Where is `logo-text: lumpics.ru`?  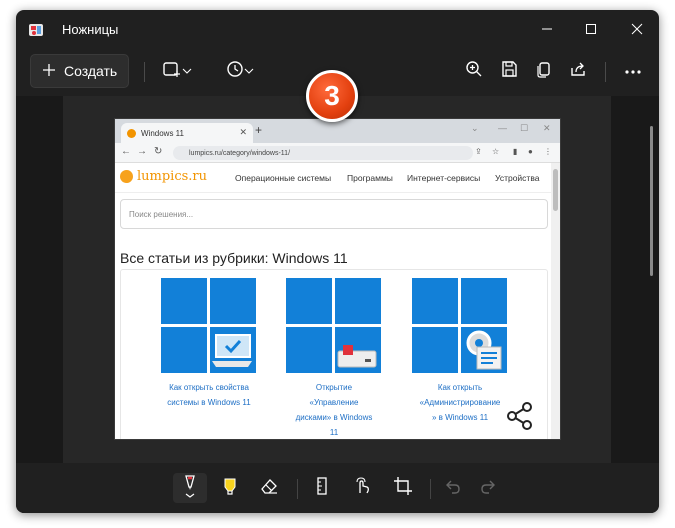 logo-text: lumpics.ru is located at coordinates (172, 176).